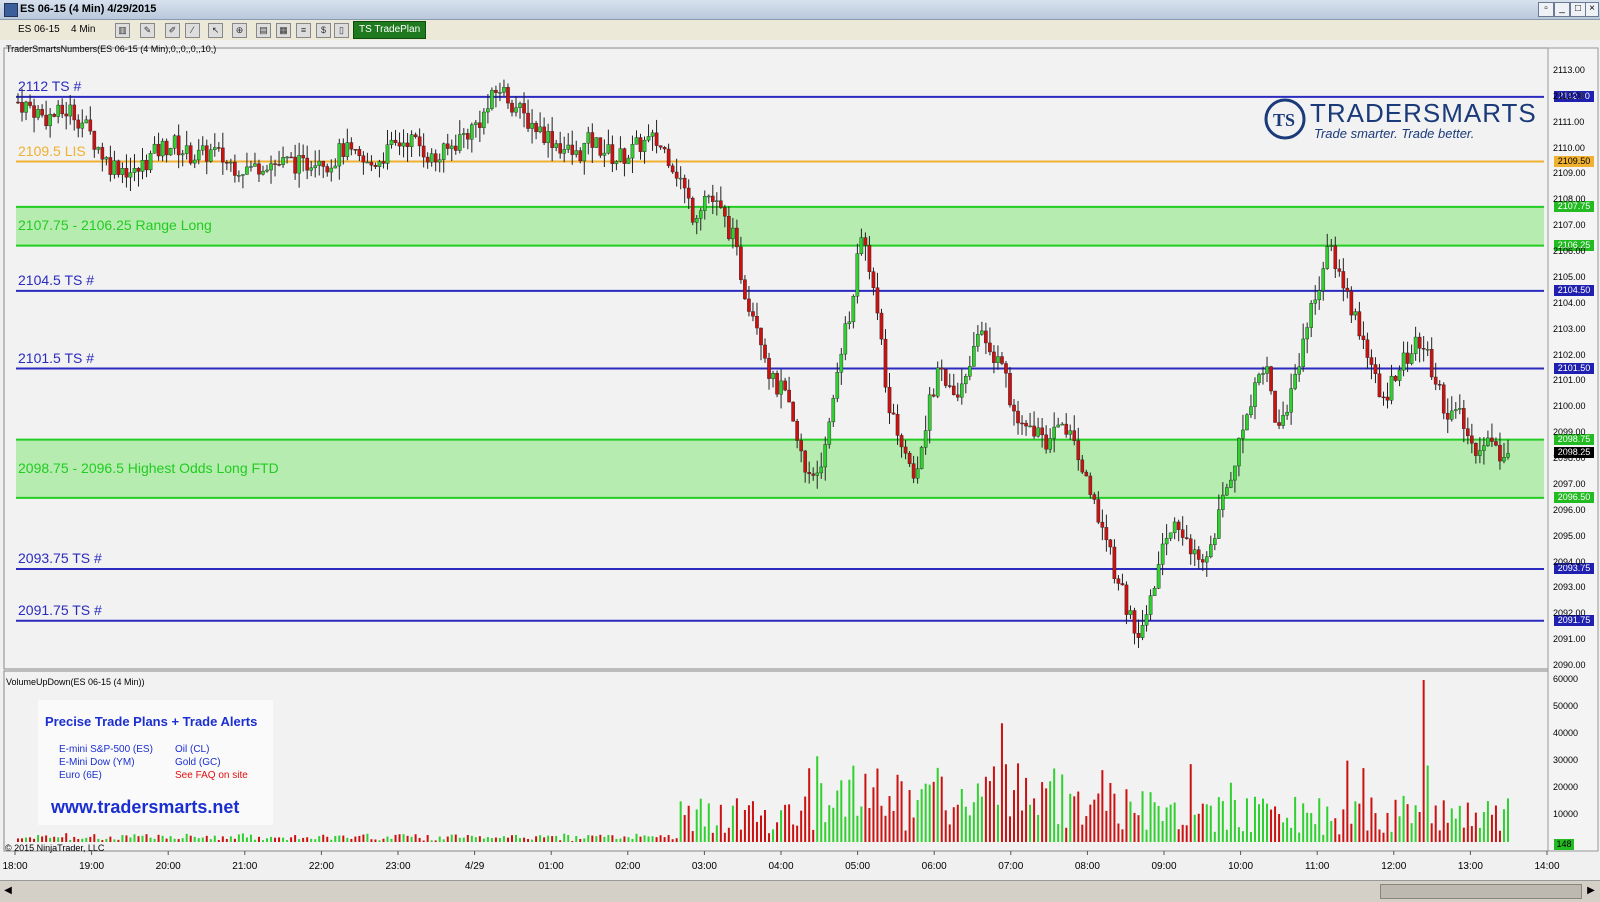 The image size is (1600, 902). Describe the element at coordinates (1566, 706) in the screenshot. I see `volume-tick-label: 50000` at that location.